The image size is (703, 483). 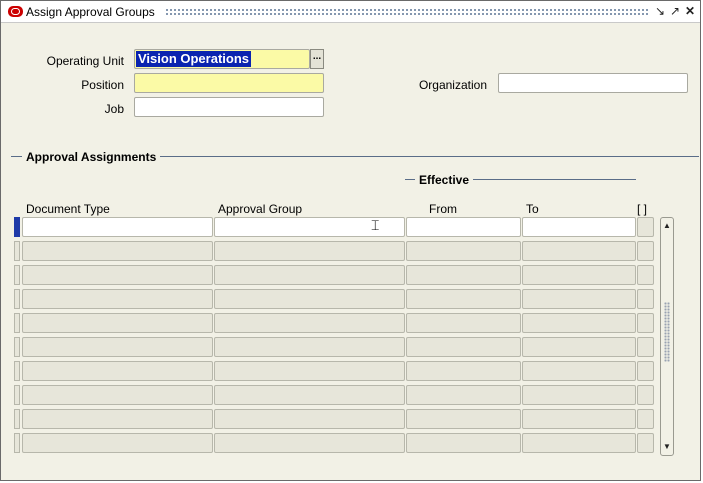 What do you see at coordinates (90, 12) in the screenshot?
I see `window-title: Assign Approval Groups` at bounding box center [90, 12].